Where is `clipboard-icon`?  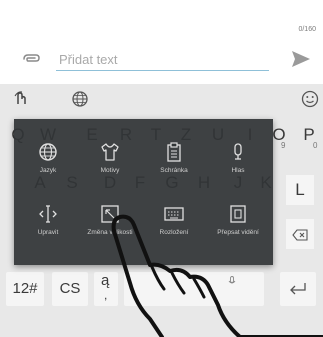
clipboard-icon is located at coordinates (174, 152).